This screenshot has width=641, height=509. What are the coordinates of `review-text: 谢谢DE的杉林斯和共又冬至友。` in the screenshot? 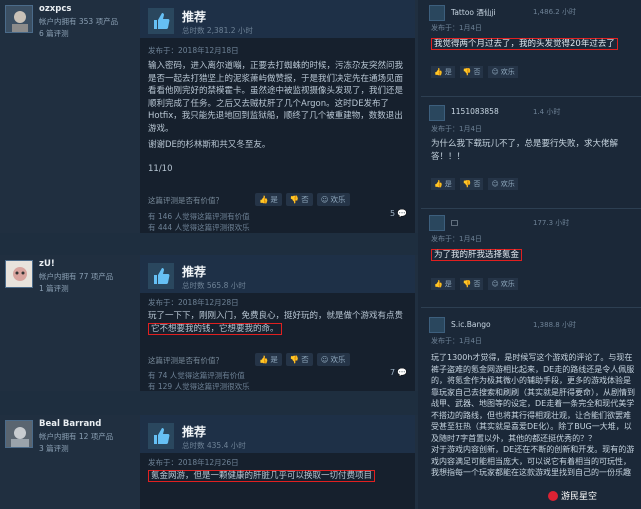 It's located at (209, 145).